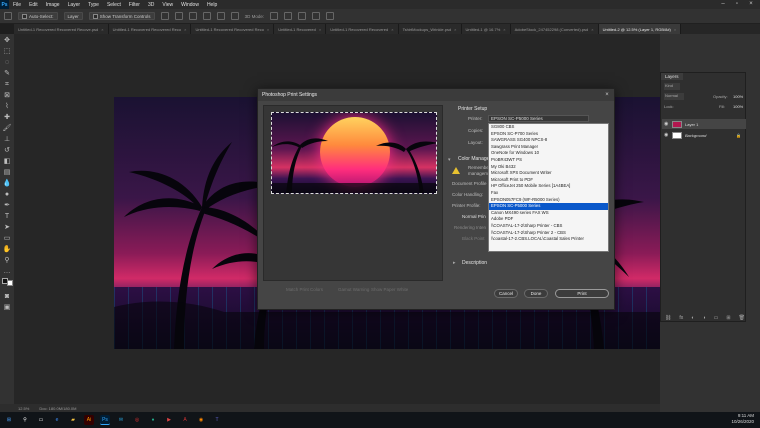  What do you see at coordinates (548, 134) in the screenshot?
I see `printer-option: EPSON SC-P700 Series` at bounding box center [548, 134].